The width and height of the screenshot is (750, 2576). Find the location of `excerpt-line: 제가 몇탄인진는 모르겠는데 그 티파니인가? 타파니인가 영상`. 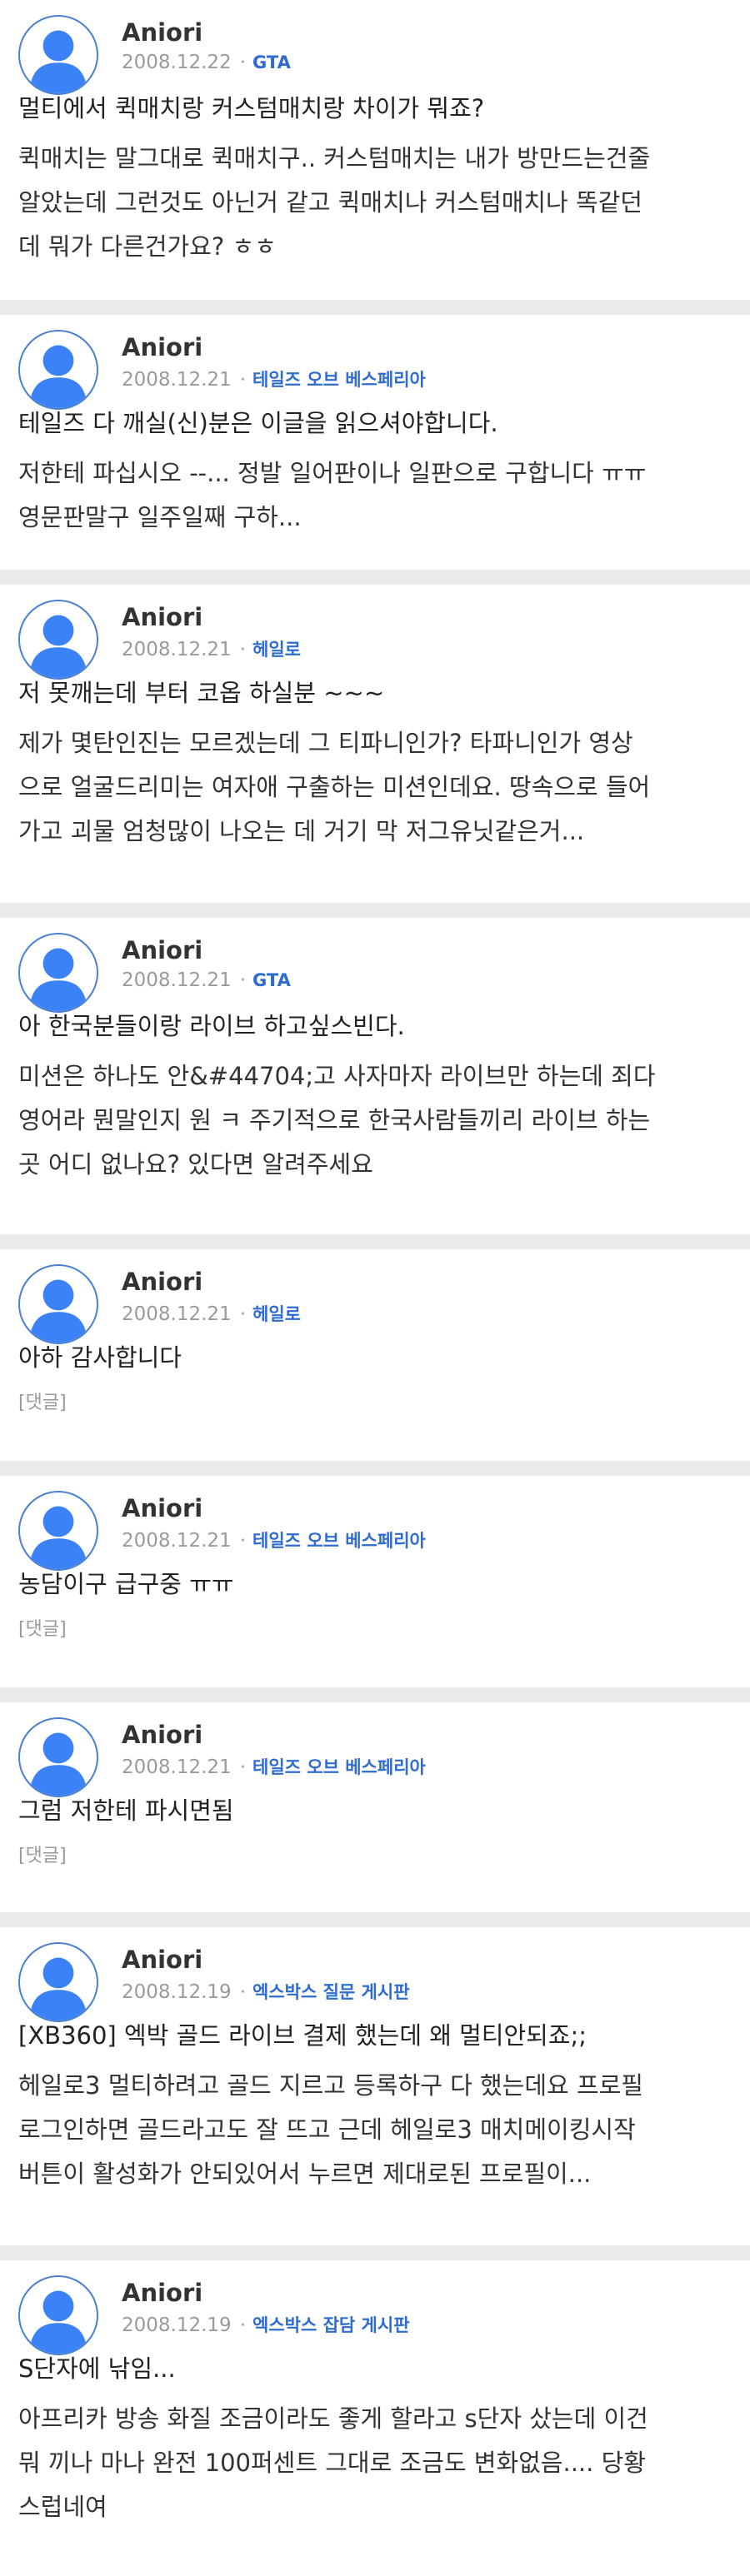

excerpt-line: 제가 몇탄인진는 모르겠는데 그 티파니인가? 타파니인가 영상 is located at coordinates (325, 743).